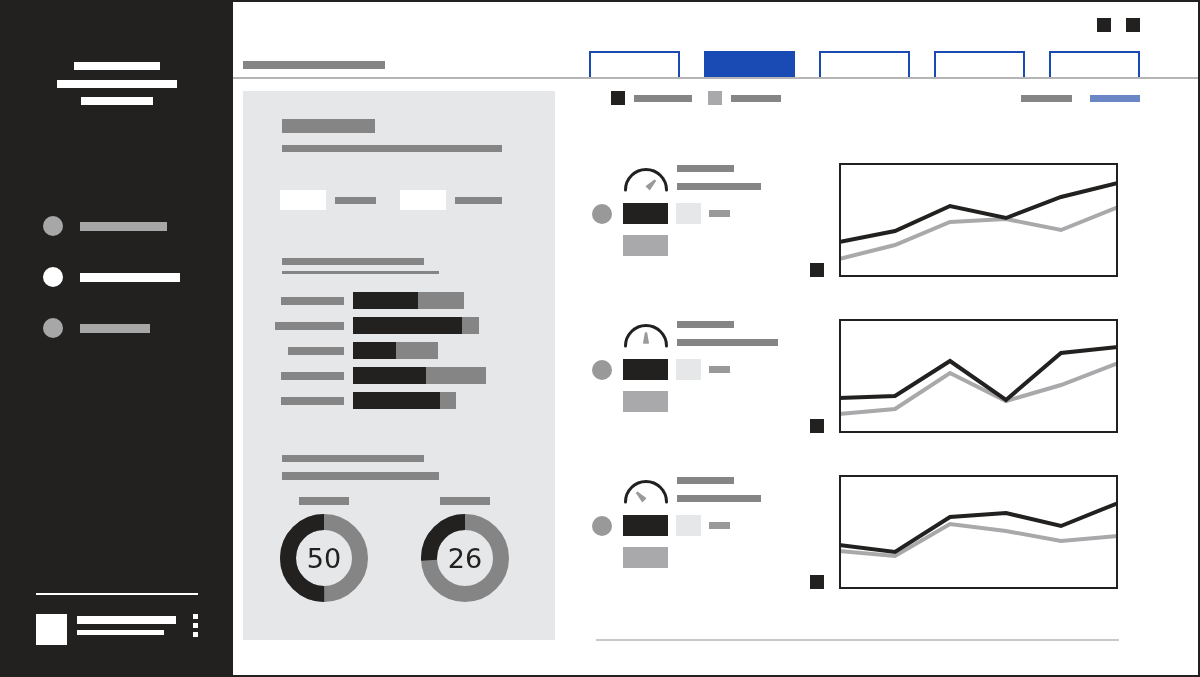 The width and height of the screenshot is (1200, 677). Describe the element at coordinates (195, 625) in the screenshot. I see `more-icon` at that location.